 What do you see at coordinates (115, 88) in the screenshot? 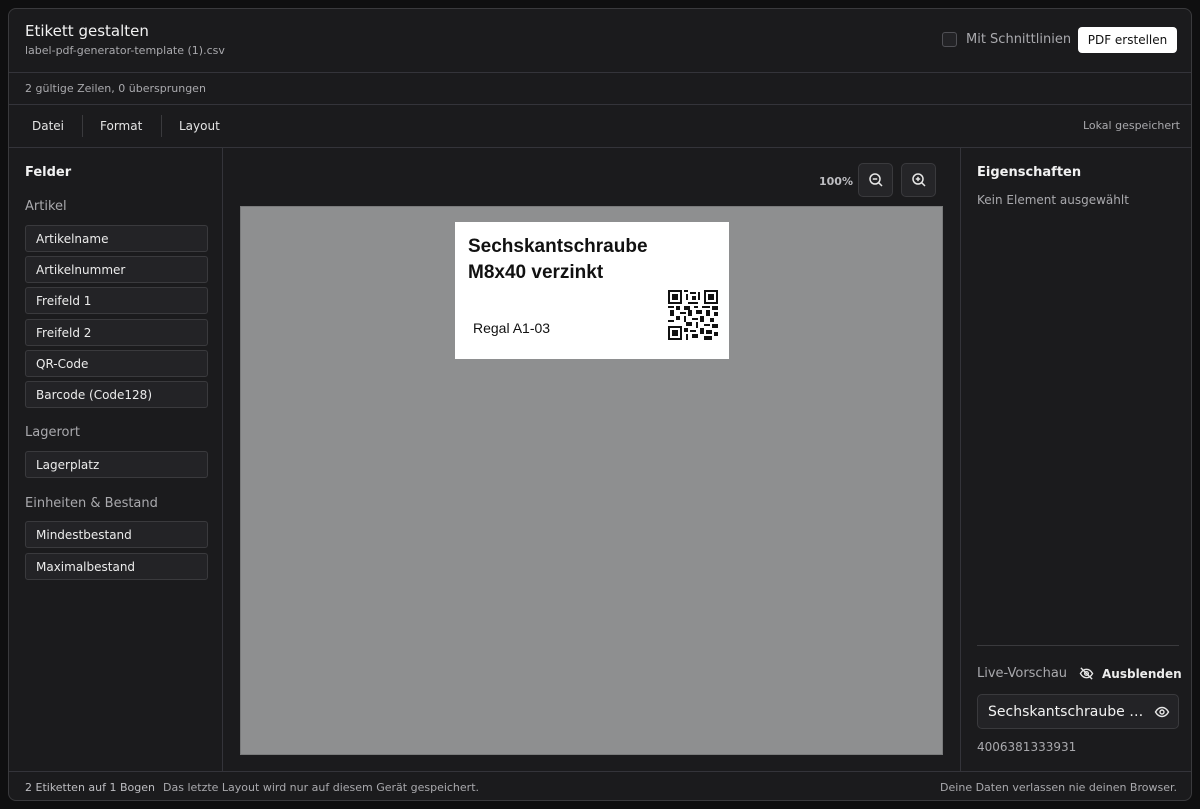
I see `rows-status: 2 gültige Zeilen, 0 übersprungen` at bounding box center [115, 88].